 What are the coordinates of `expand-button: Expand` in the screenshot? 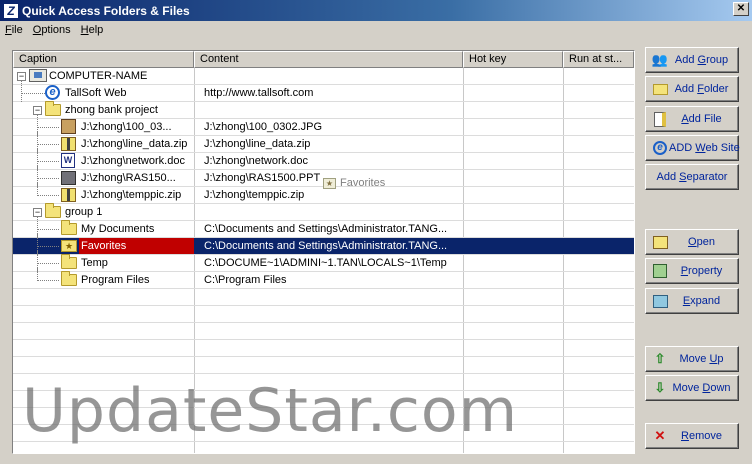 It's located at (692, 301).